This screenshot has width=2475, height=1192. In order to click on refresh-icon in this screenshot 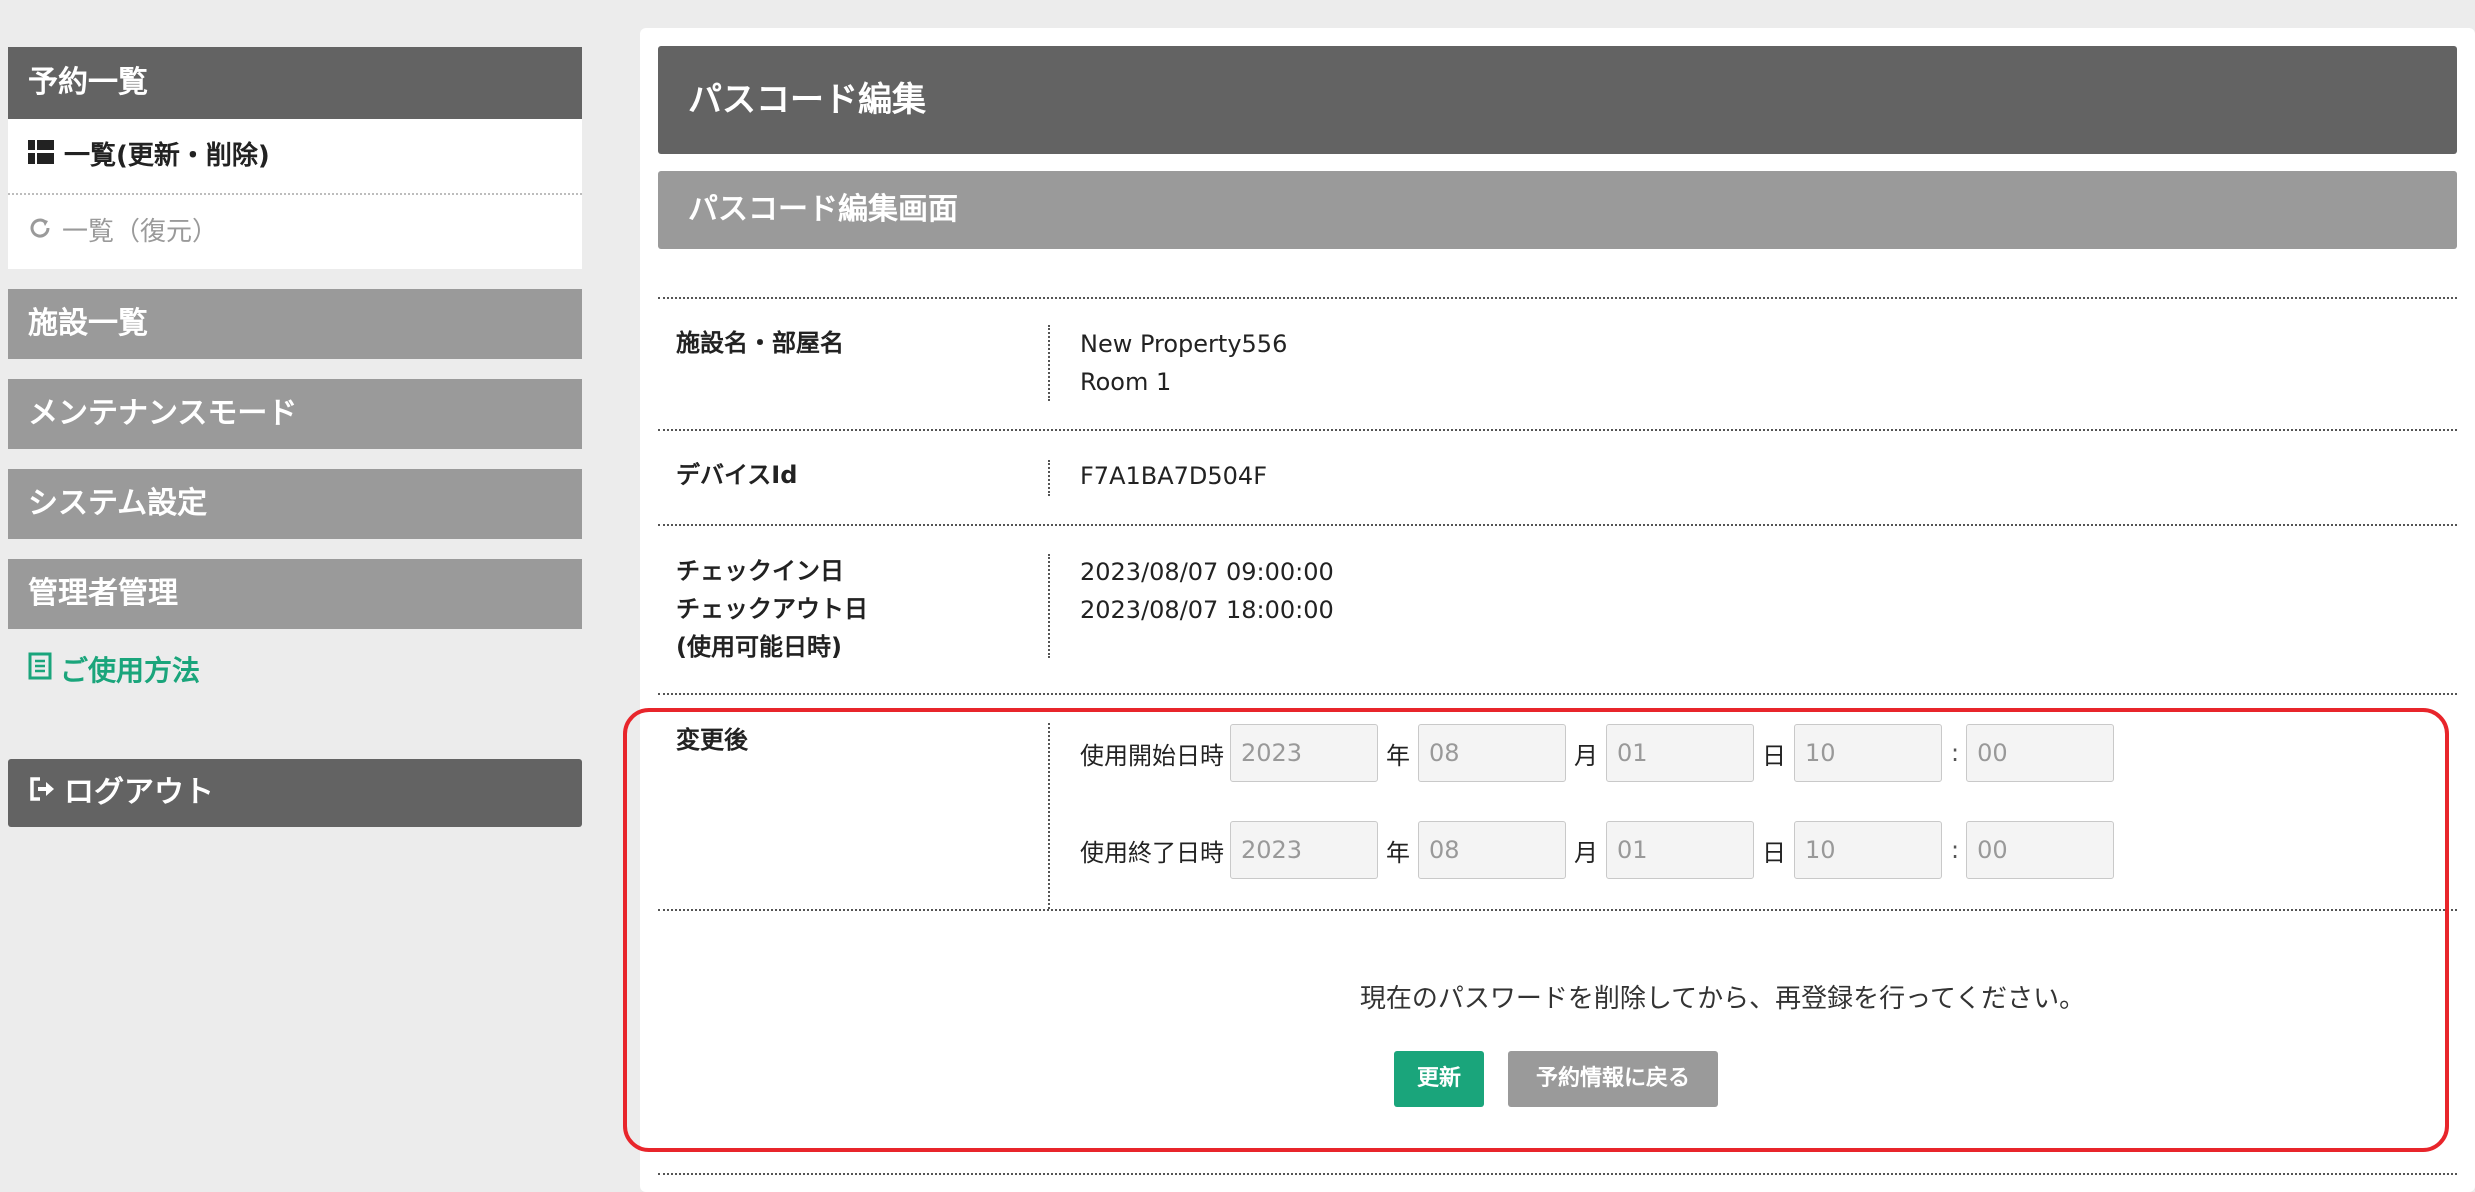, I will do `click(40, 232)`.